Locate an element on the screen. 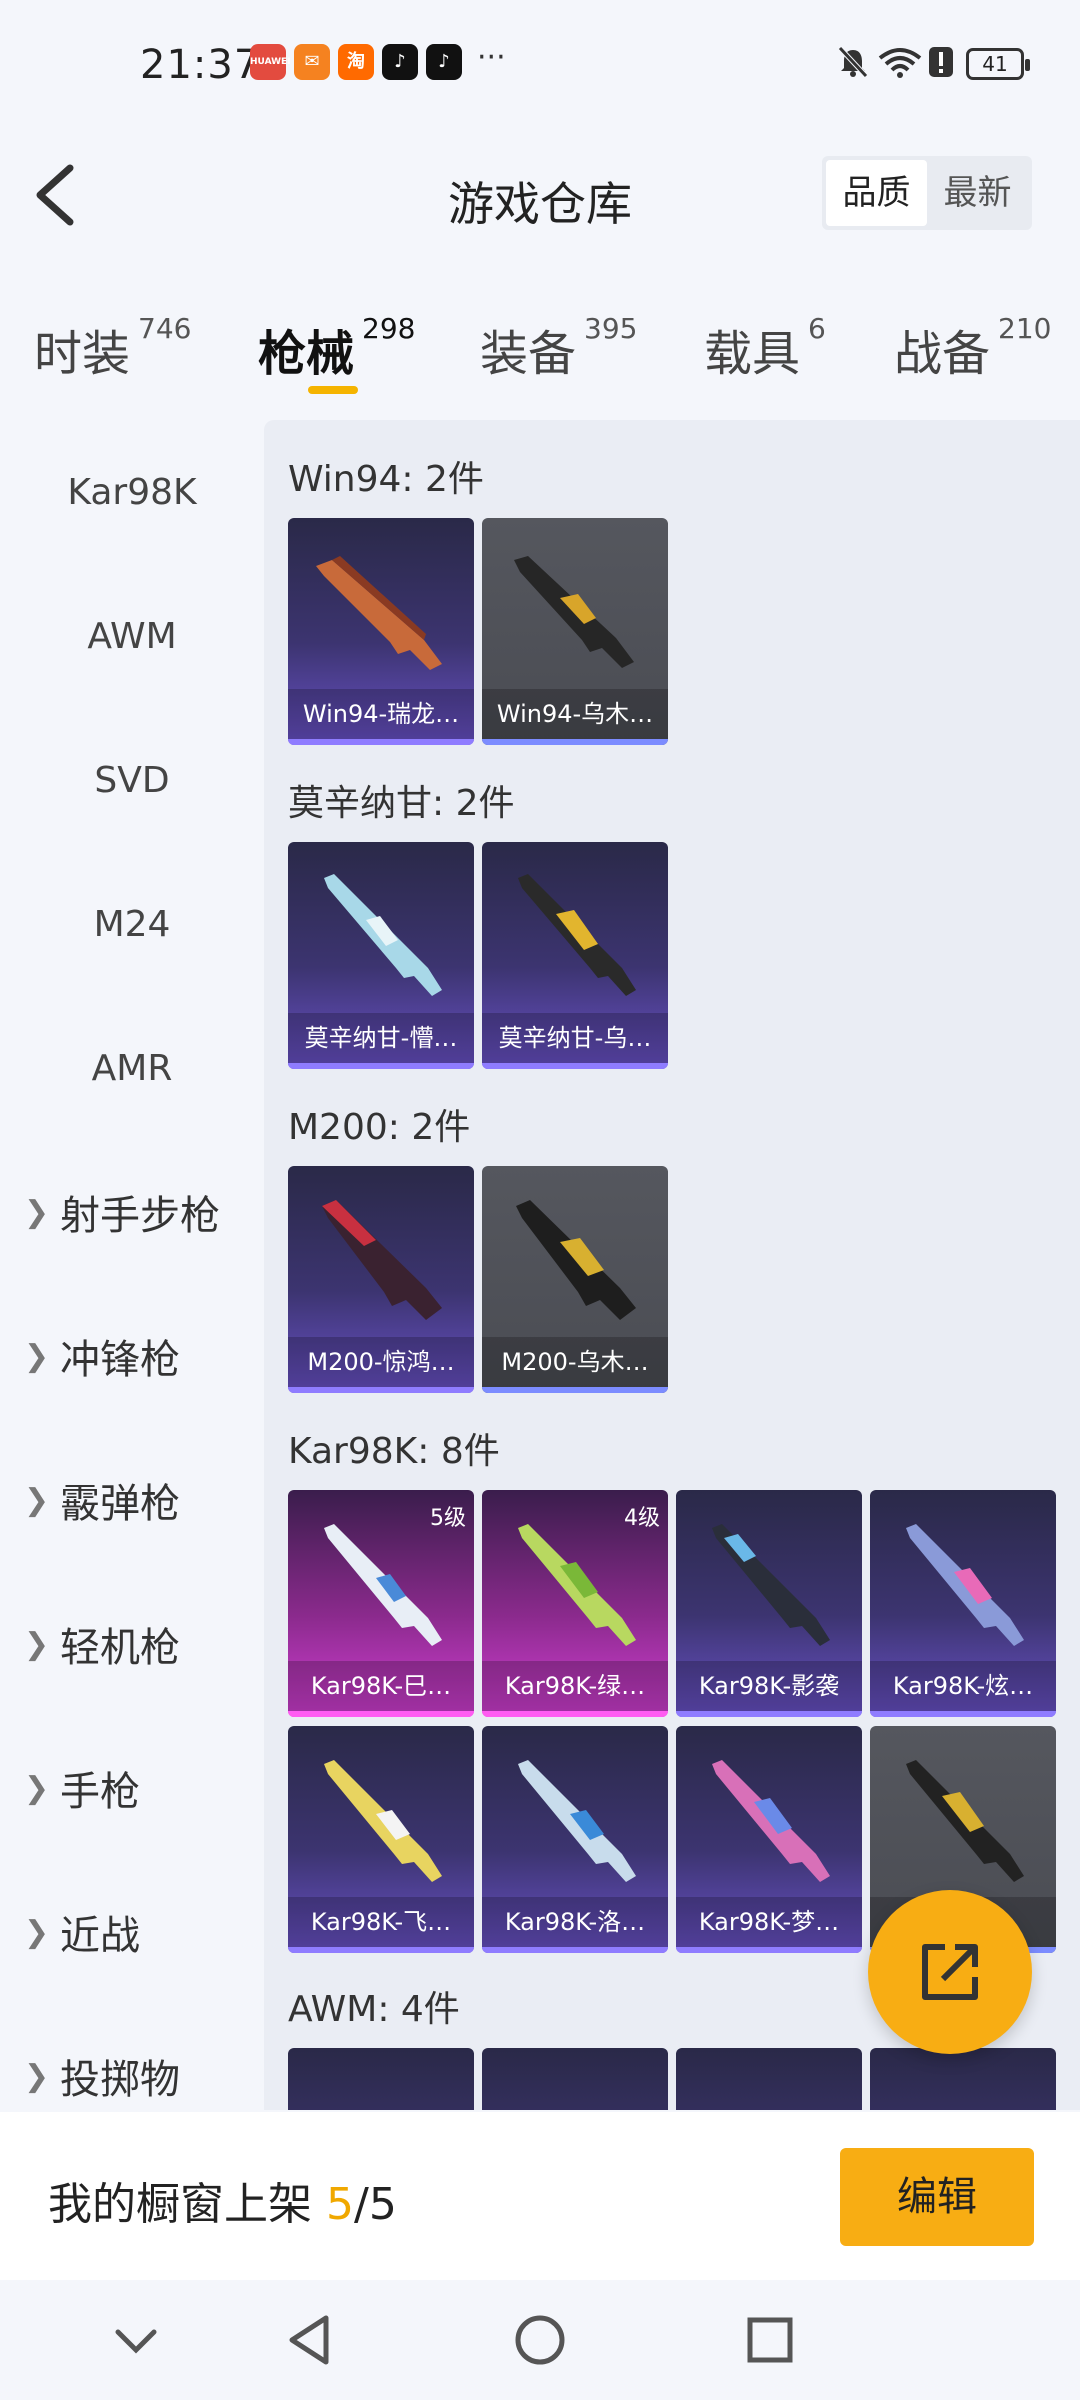 This screenshot has height=2400, width=1080. share-icon is located at coordinates (950, 1972).